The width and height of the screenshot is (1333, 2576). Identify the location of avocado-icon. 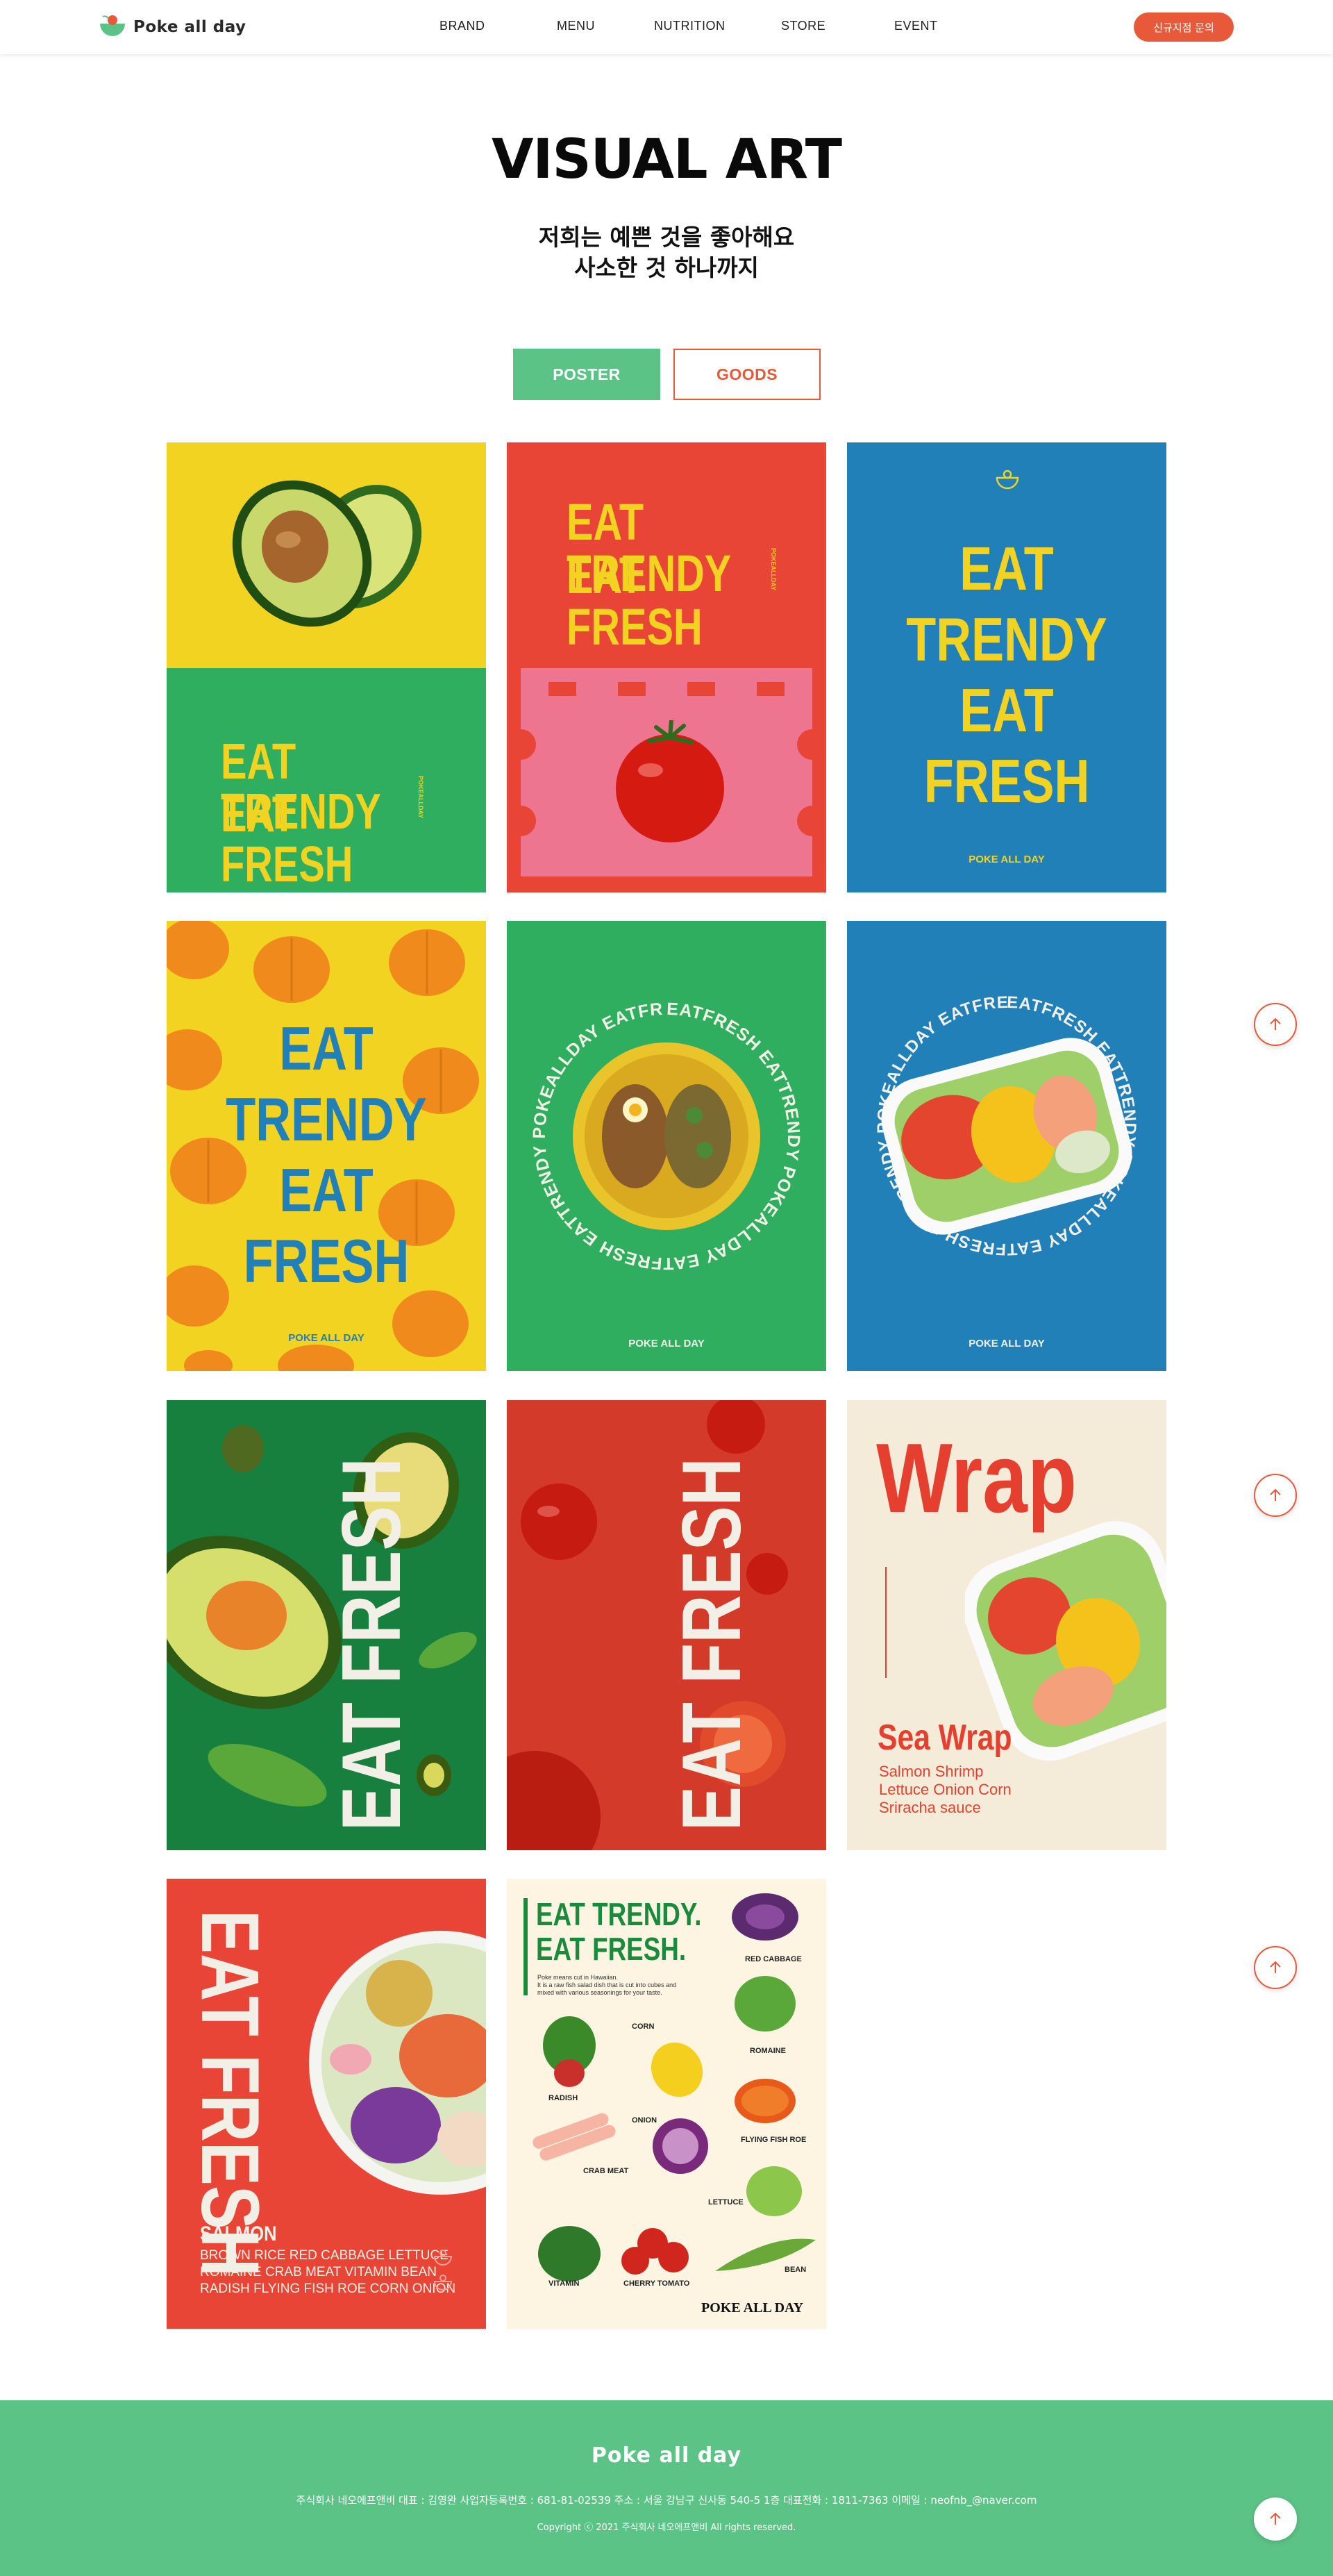
(327, 553).